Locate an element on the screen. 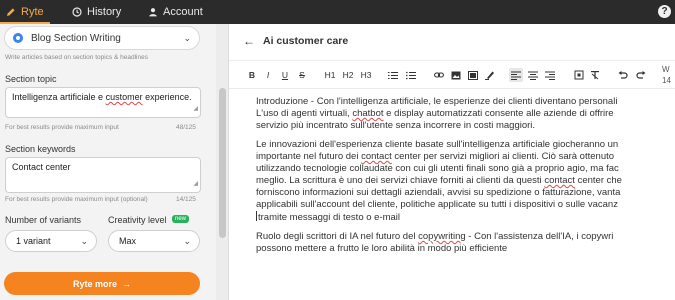 The height and width of the screenshot is (300, 675). document-title: Ai customer care is located at coordinates (306, 41).